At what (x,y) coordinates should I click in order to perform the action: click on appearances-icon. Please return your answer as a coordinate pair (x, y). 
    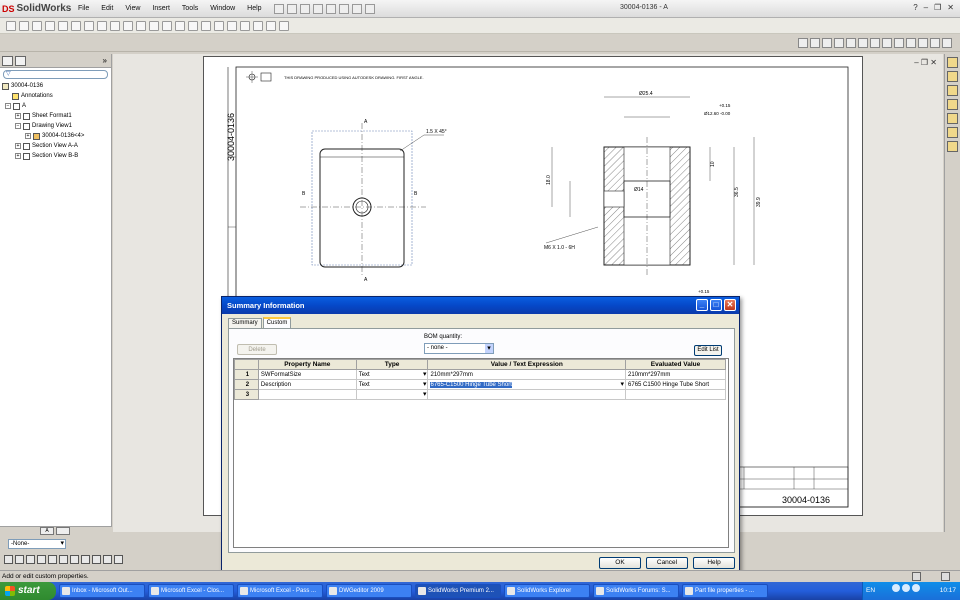
    Looking at the image, I should click on (952, 132).